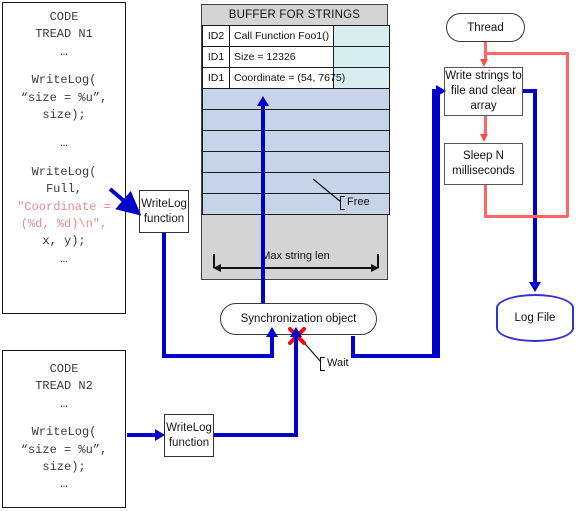  I want to click on code-thread1-title-line2: TREAD N1, so click(64, 34).